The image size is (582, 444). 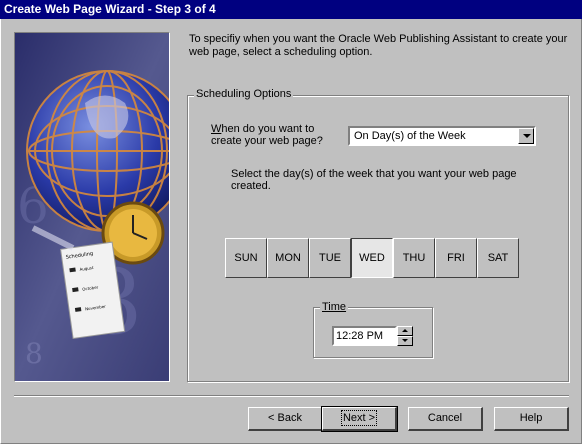 I want to click on day-button-tue: TUE, so click(x=330, y=258).